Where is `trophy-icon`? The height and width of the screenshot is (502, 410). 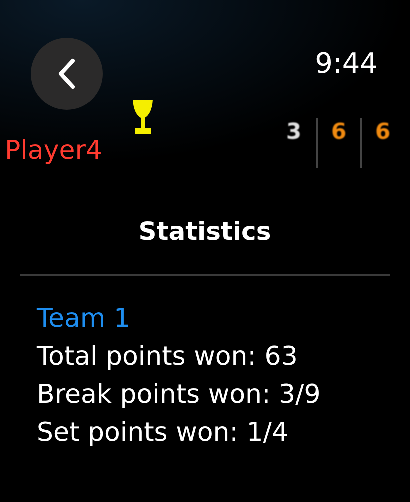 trophy-icon is located at coordinates (143, 117).